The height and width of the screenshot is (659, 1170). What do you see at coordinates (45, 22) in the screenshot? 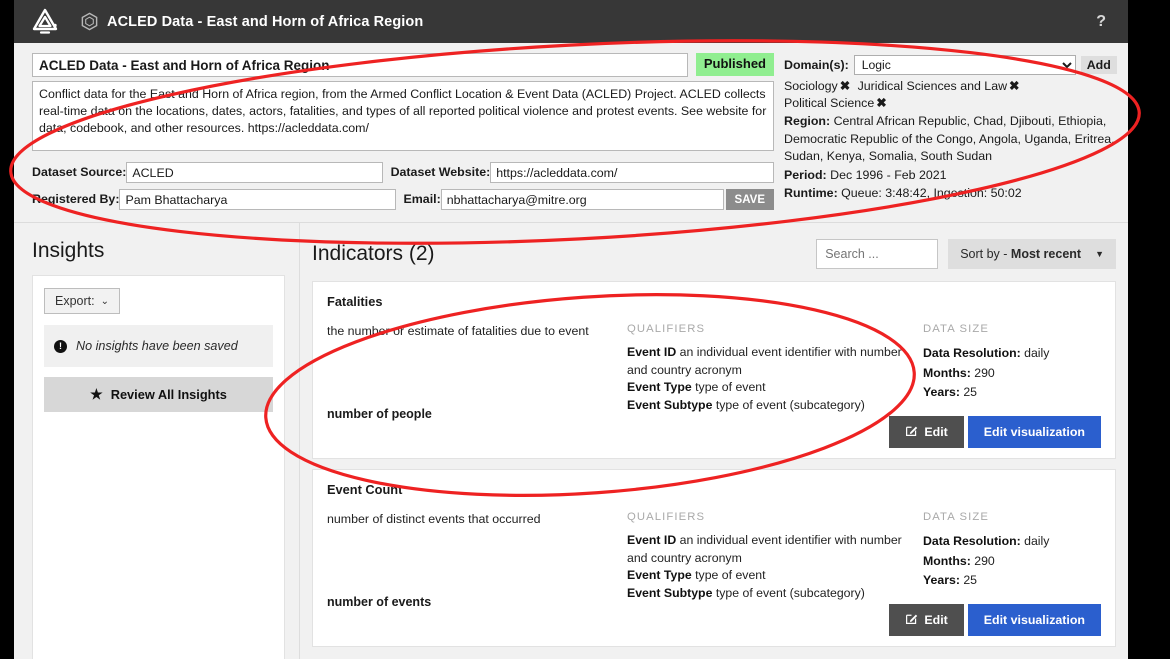
I see `company-logo-icon` at bounding box center [45, 22].